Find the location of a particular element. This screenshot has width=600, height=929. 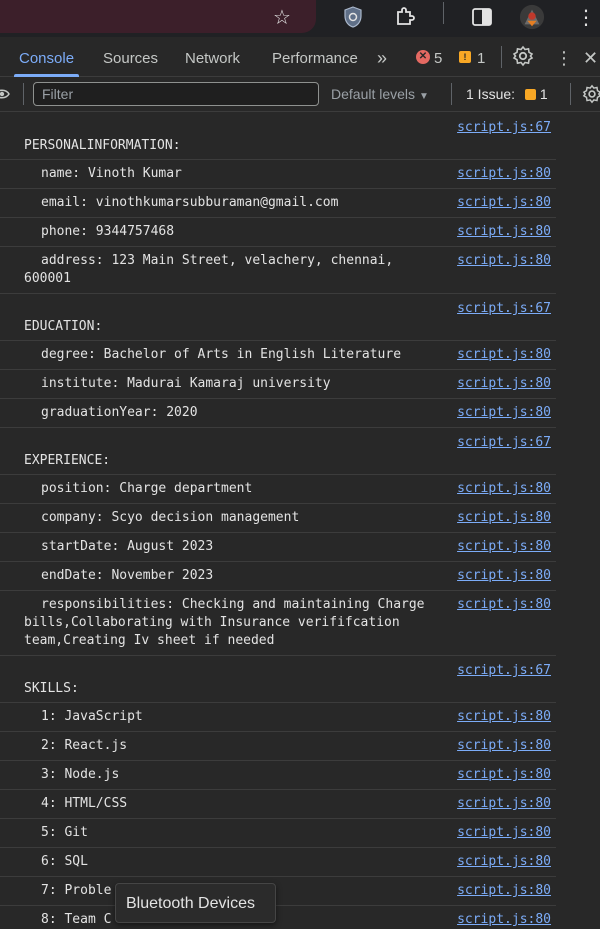

log-text: 1: JavaScript is located at coordinates (92, 716).